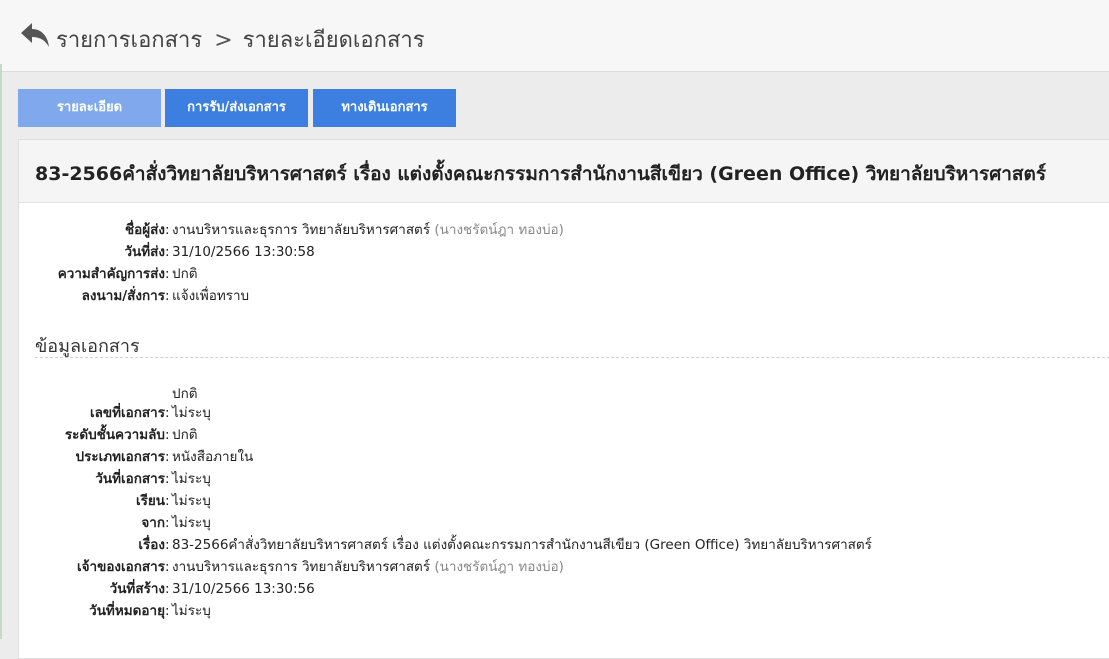 The image size is (1109, 659). Describe the element at coordinates (301, 567) in the screenshot. I see `owner-unit: งานบริหารและธุรการ วิทยาลัยบริหารศาสตร์` at that location.